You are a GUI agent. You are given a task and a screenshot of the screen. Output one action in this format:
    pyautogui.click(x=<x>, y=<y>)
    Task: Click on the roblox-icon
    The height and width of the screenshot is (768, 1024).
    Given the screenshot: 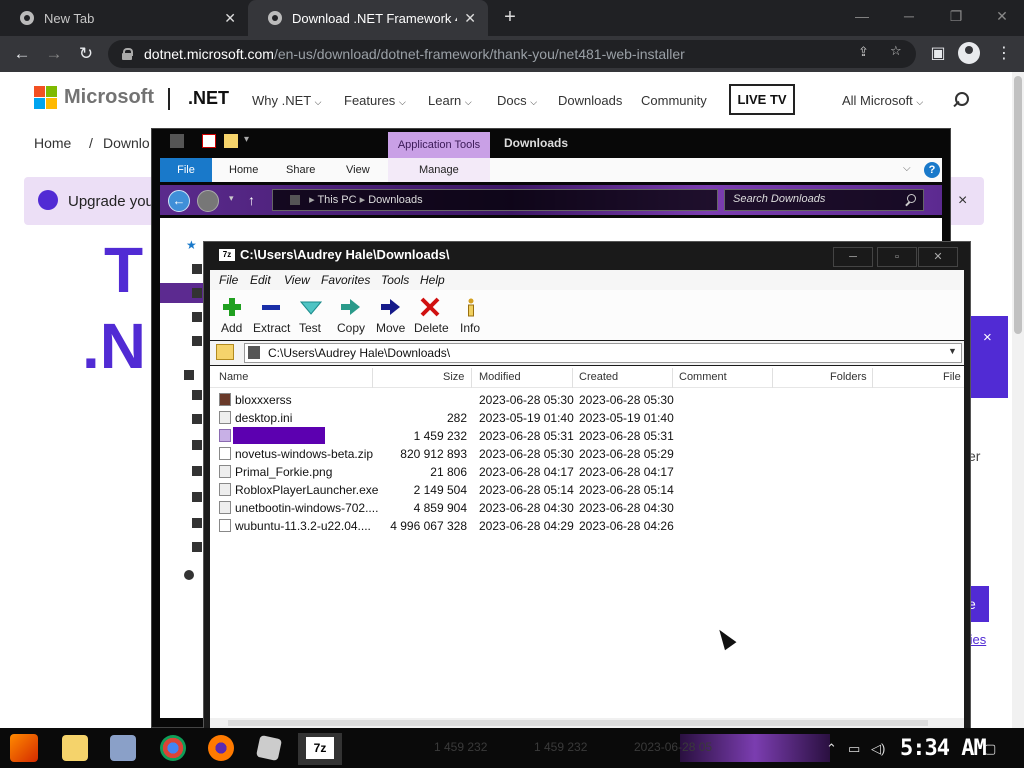 What is the action you would take?
    pyautogui.click(x=269, y=748)
    